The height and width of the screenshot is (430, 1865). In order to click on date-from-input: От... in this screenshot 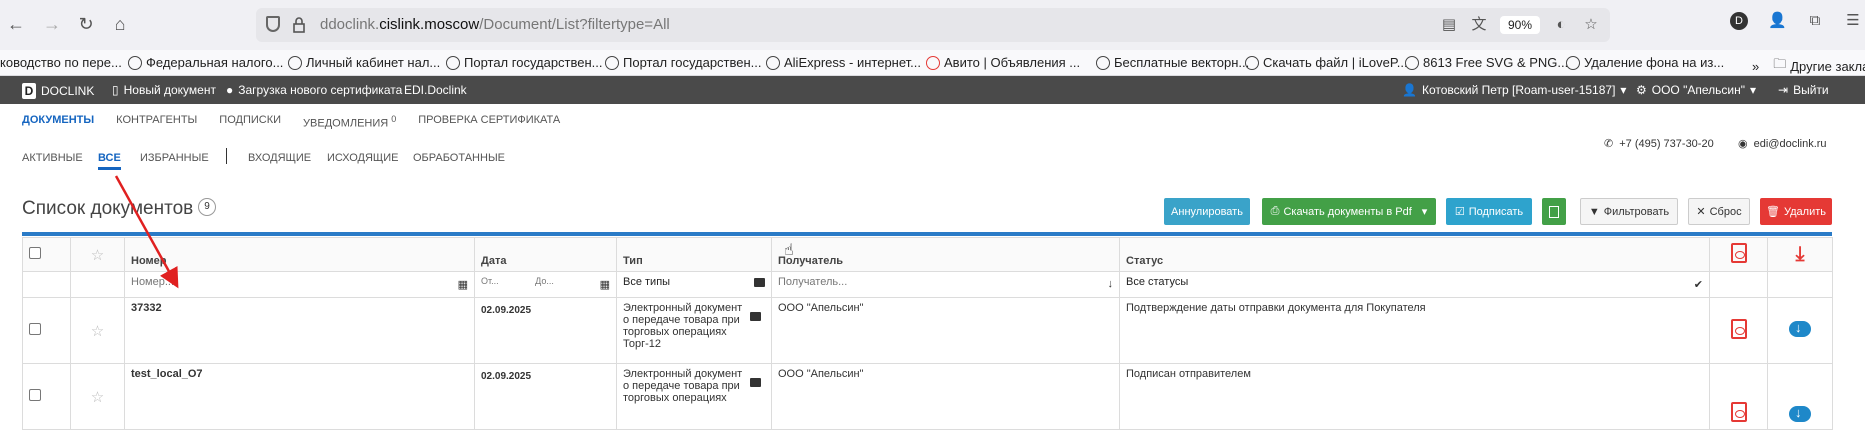, I will do `click(490, 281)`.